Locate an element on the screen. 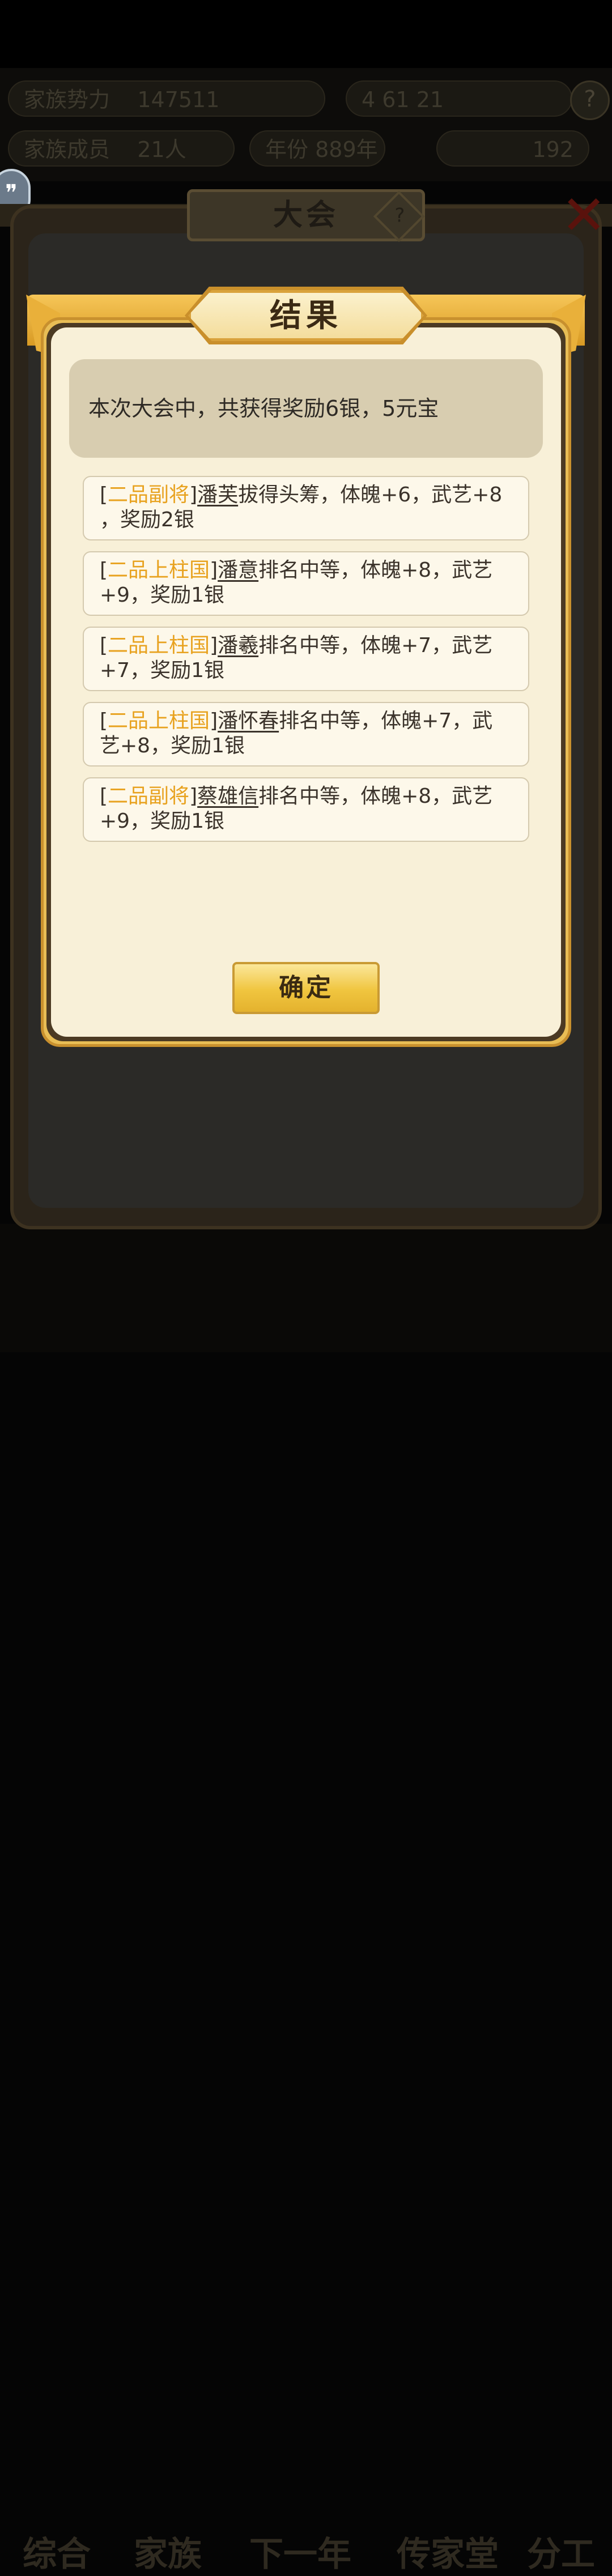  reward-summary: 本次大会中，共获得奖励6银，5元宝 is located at coordinates (306, 408).